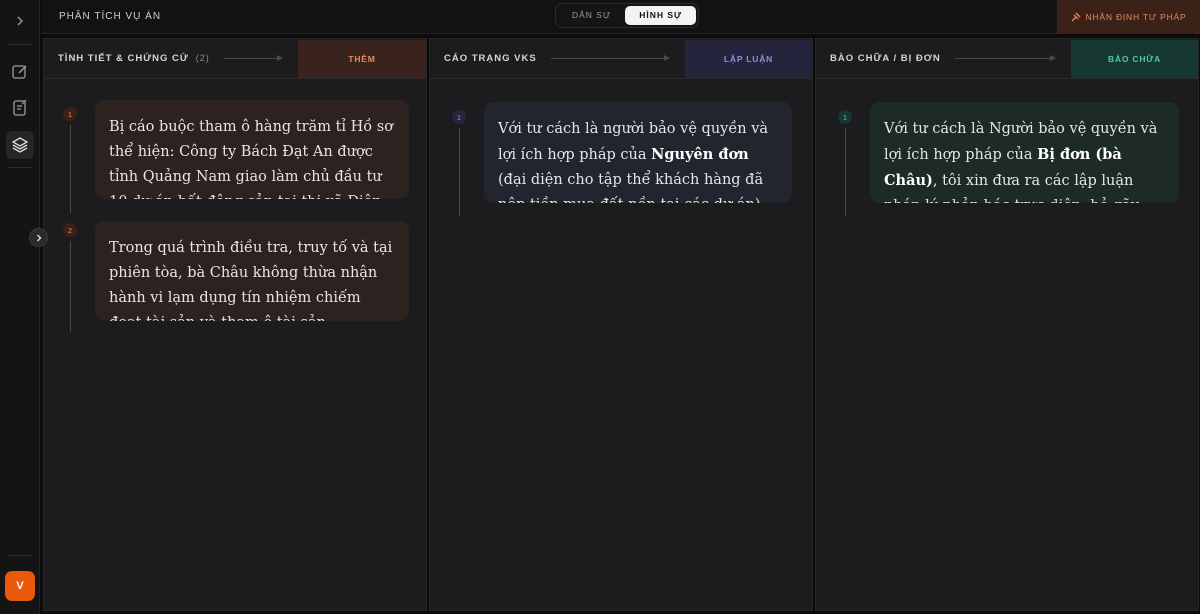 The width and height of the screenshot is (1200, 614). What do you see at coordinates (20, 307) in the screenshot?
I see `left-sidebar: V` at bounding box center [20, 307].